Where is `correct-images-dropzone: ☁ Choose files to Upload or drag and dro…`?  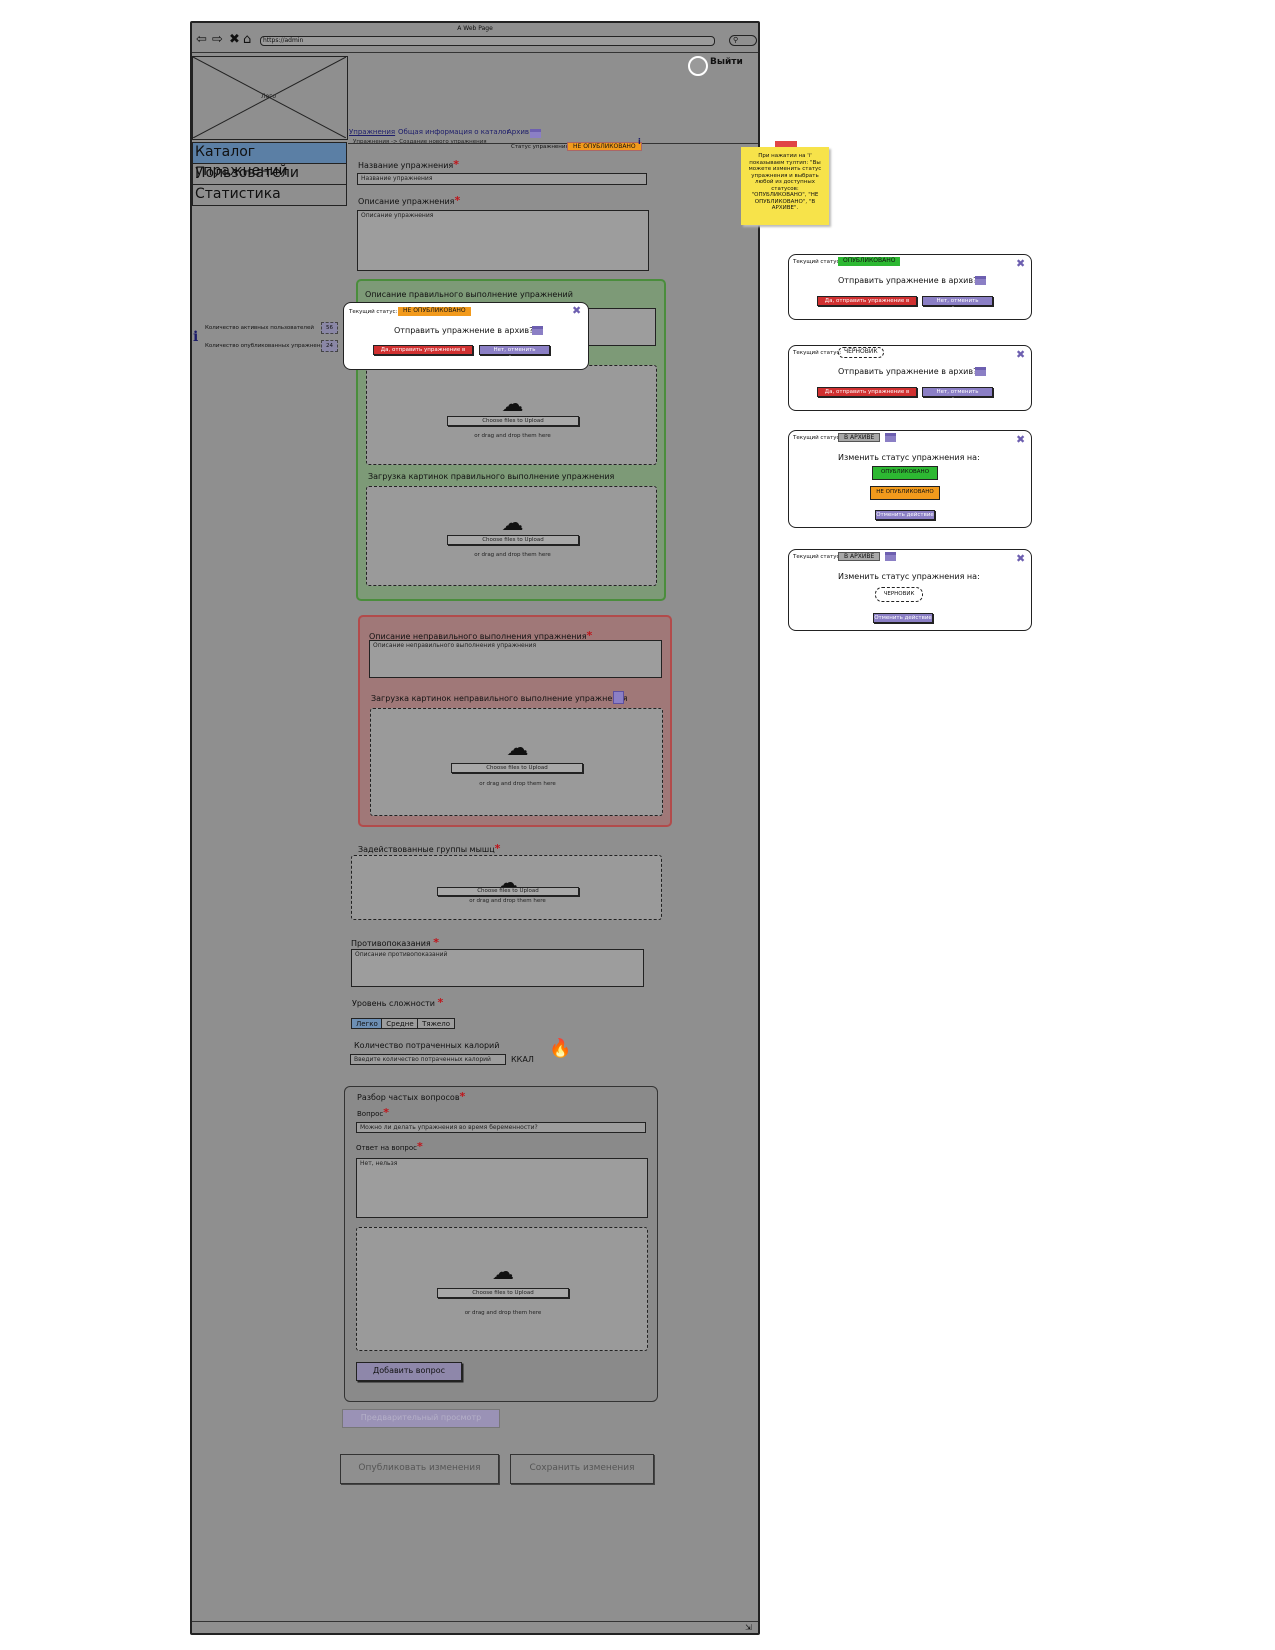
correct-images-dropzone: ☁ Choose files to Upload or drag and dro… is located at coordinates (511, 536).